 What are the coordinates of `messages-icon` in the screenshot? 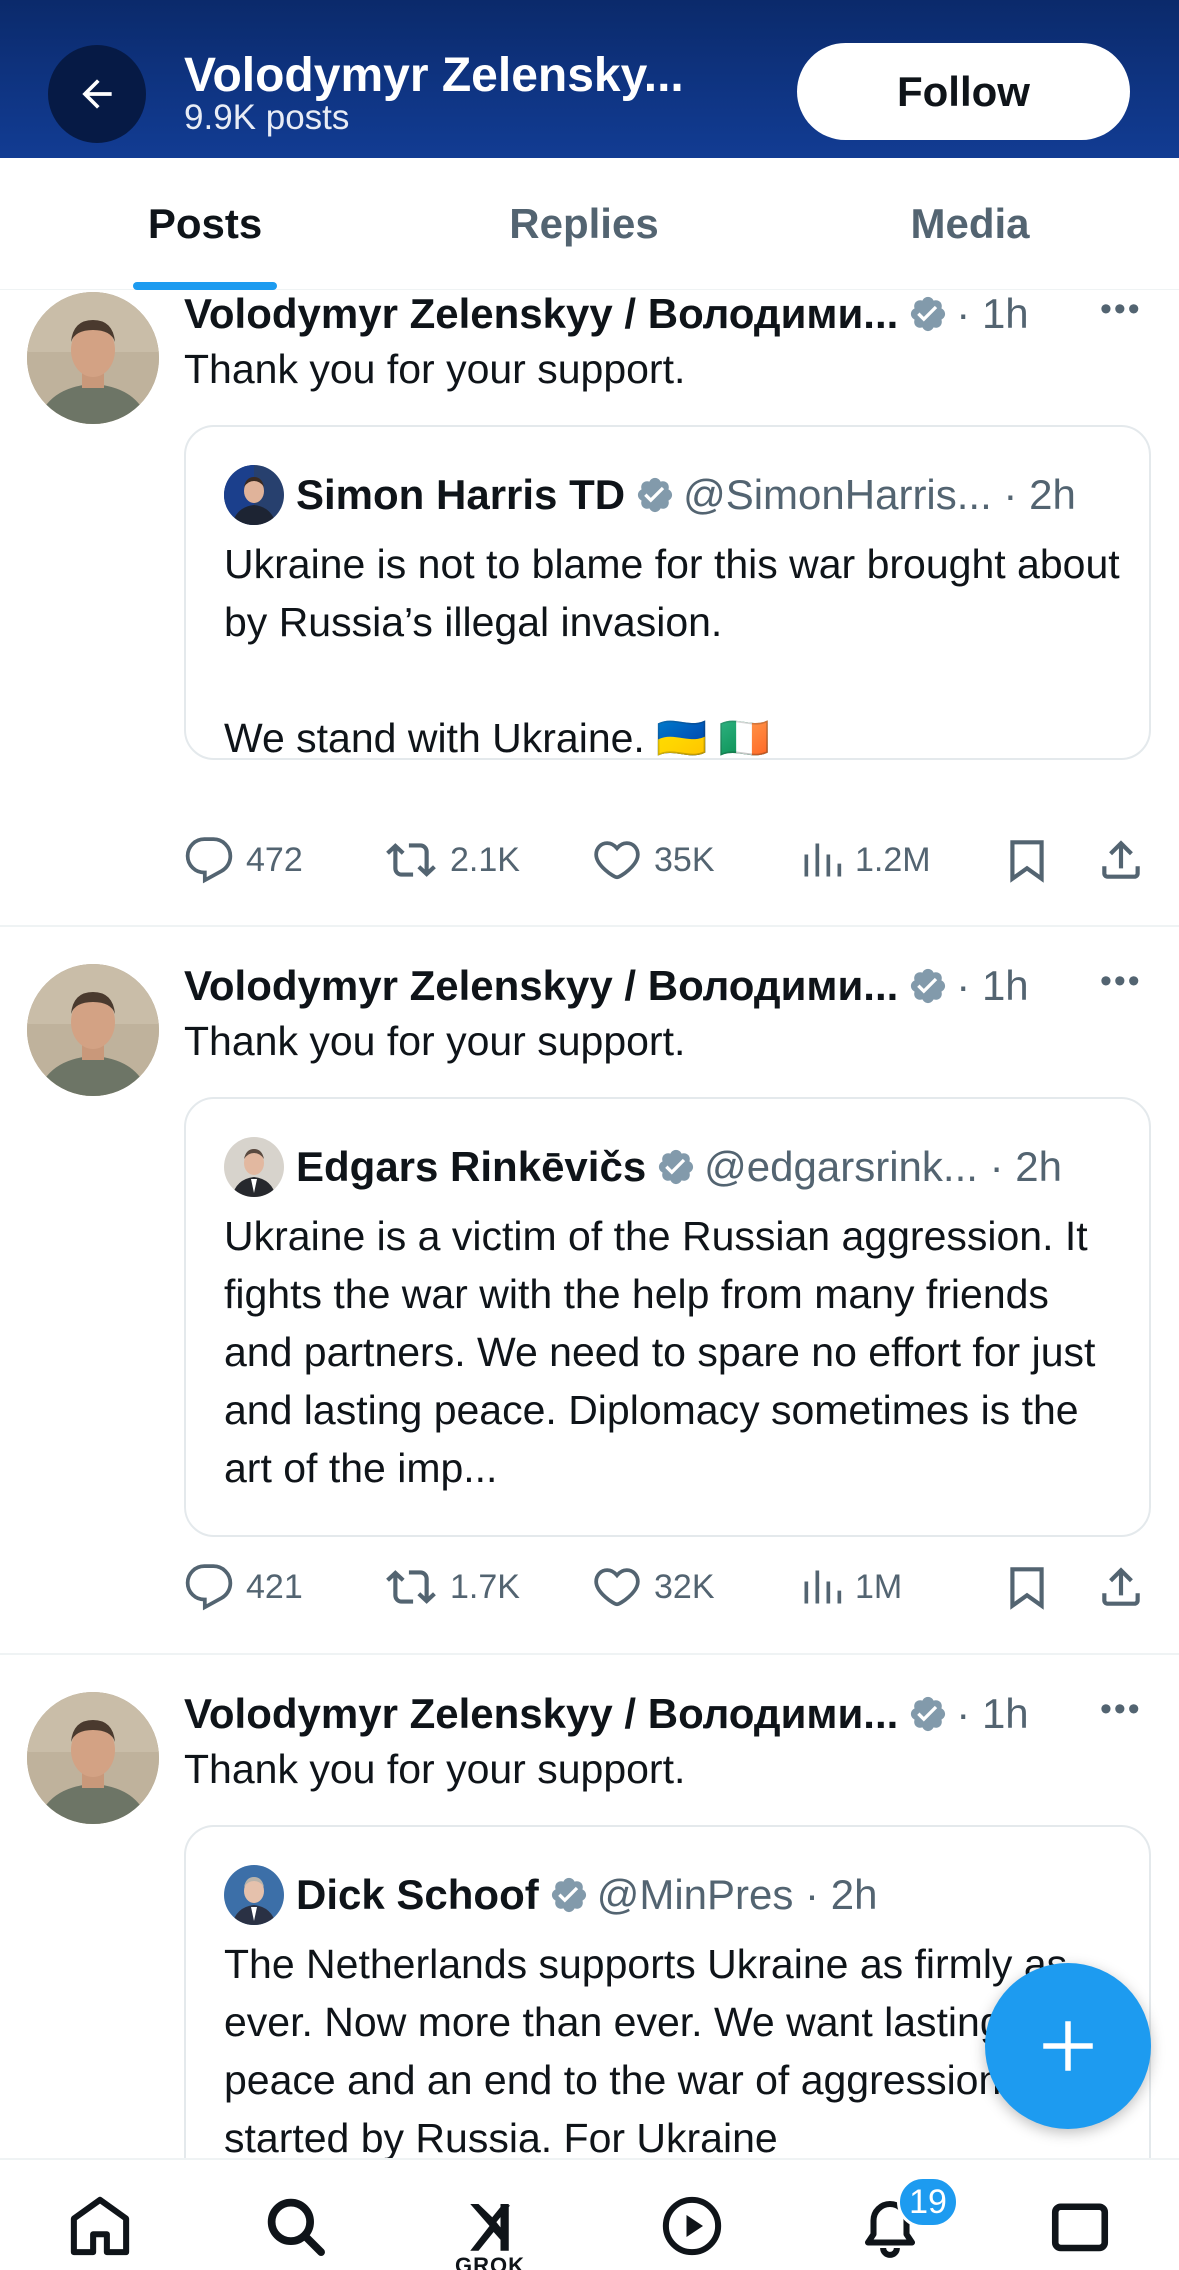 It's located at (1080, 2227).